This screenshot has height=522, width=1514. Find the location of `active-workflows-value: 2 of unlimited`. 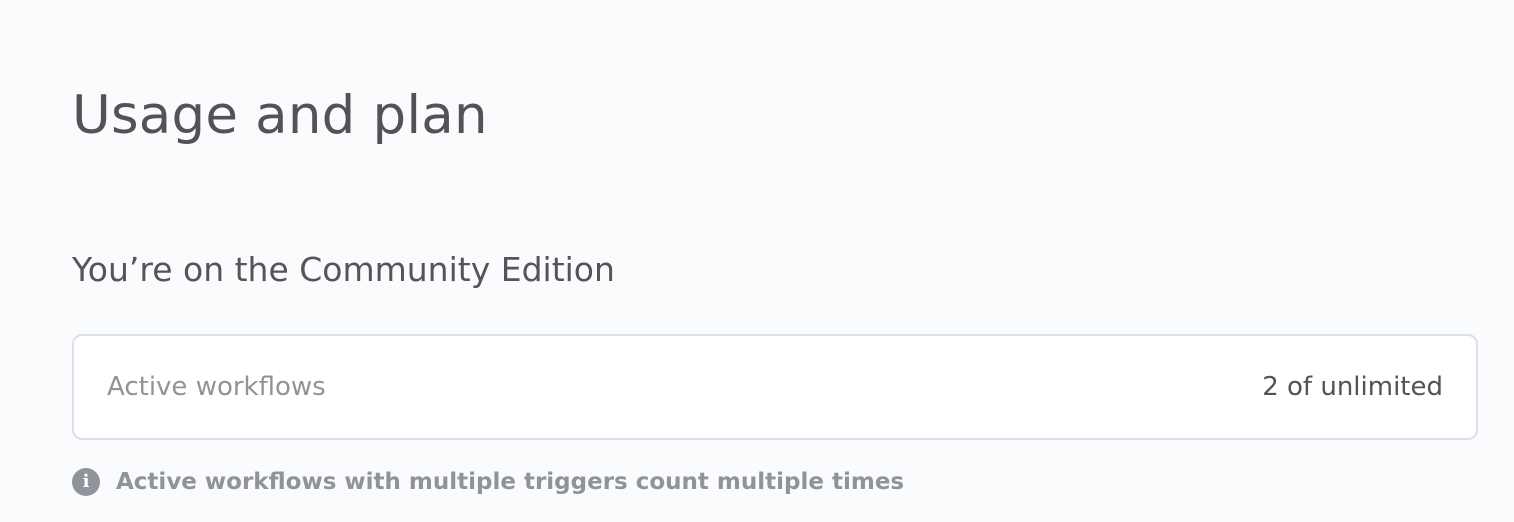

active-workflows-value: 2 of unlimited is located at coordinates (1352, 387).